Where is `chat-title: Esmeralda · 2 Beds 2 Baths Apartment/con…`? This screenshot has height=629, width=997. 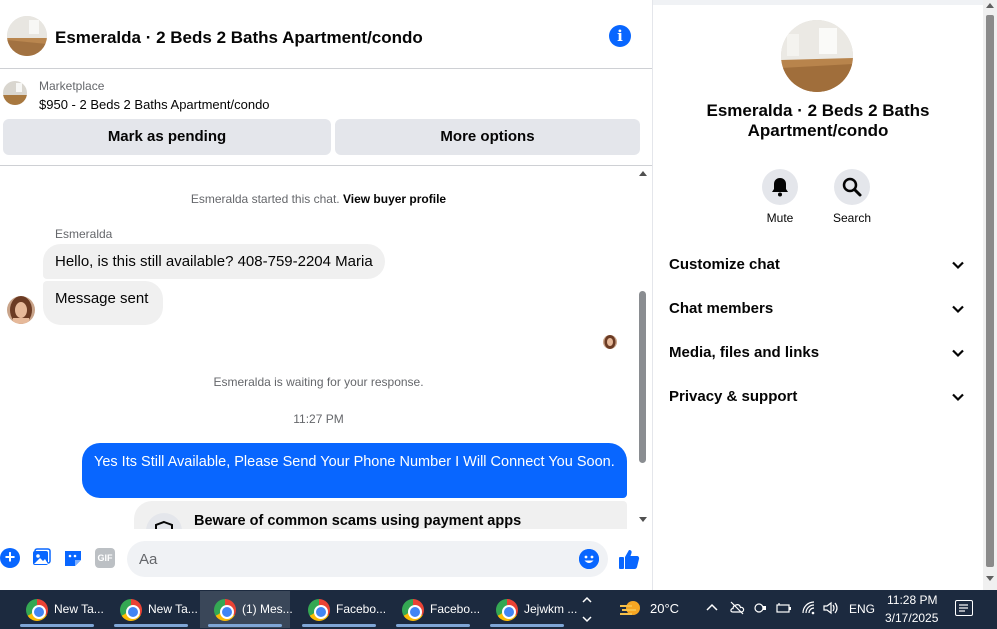
chat-title: Esmeralda · 2 Beds 2 Baths Apartment/con… is located at coordinates (239, 38).